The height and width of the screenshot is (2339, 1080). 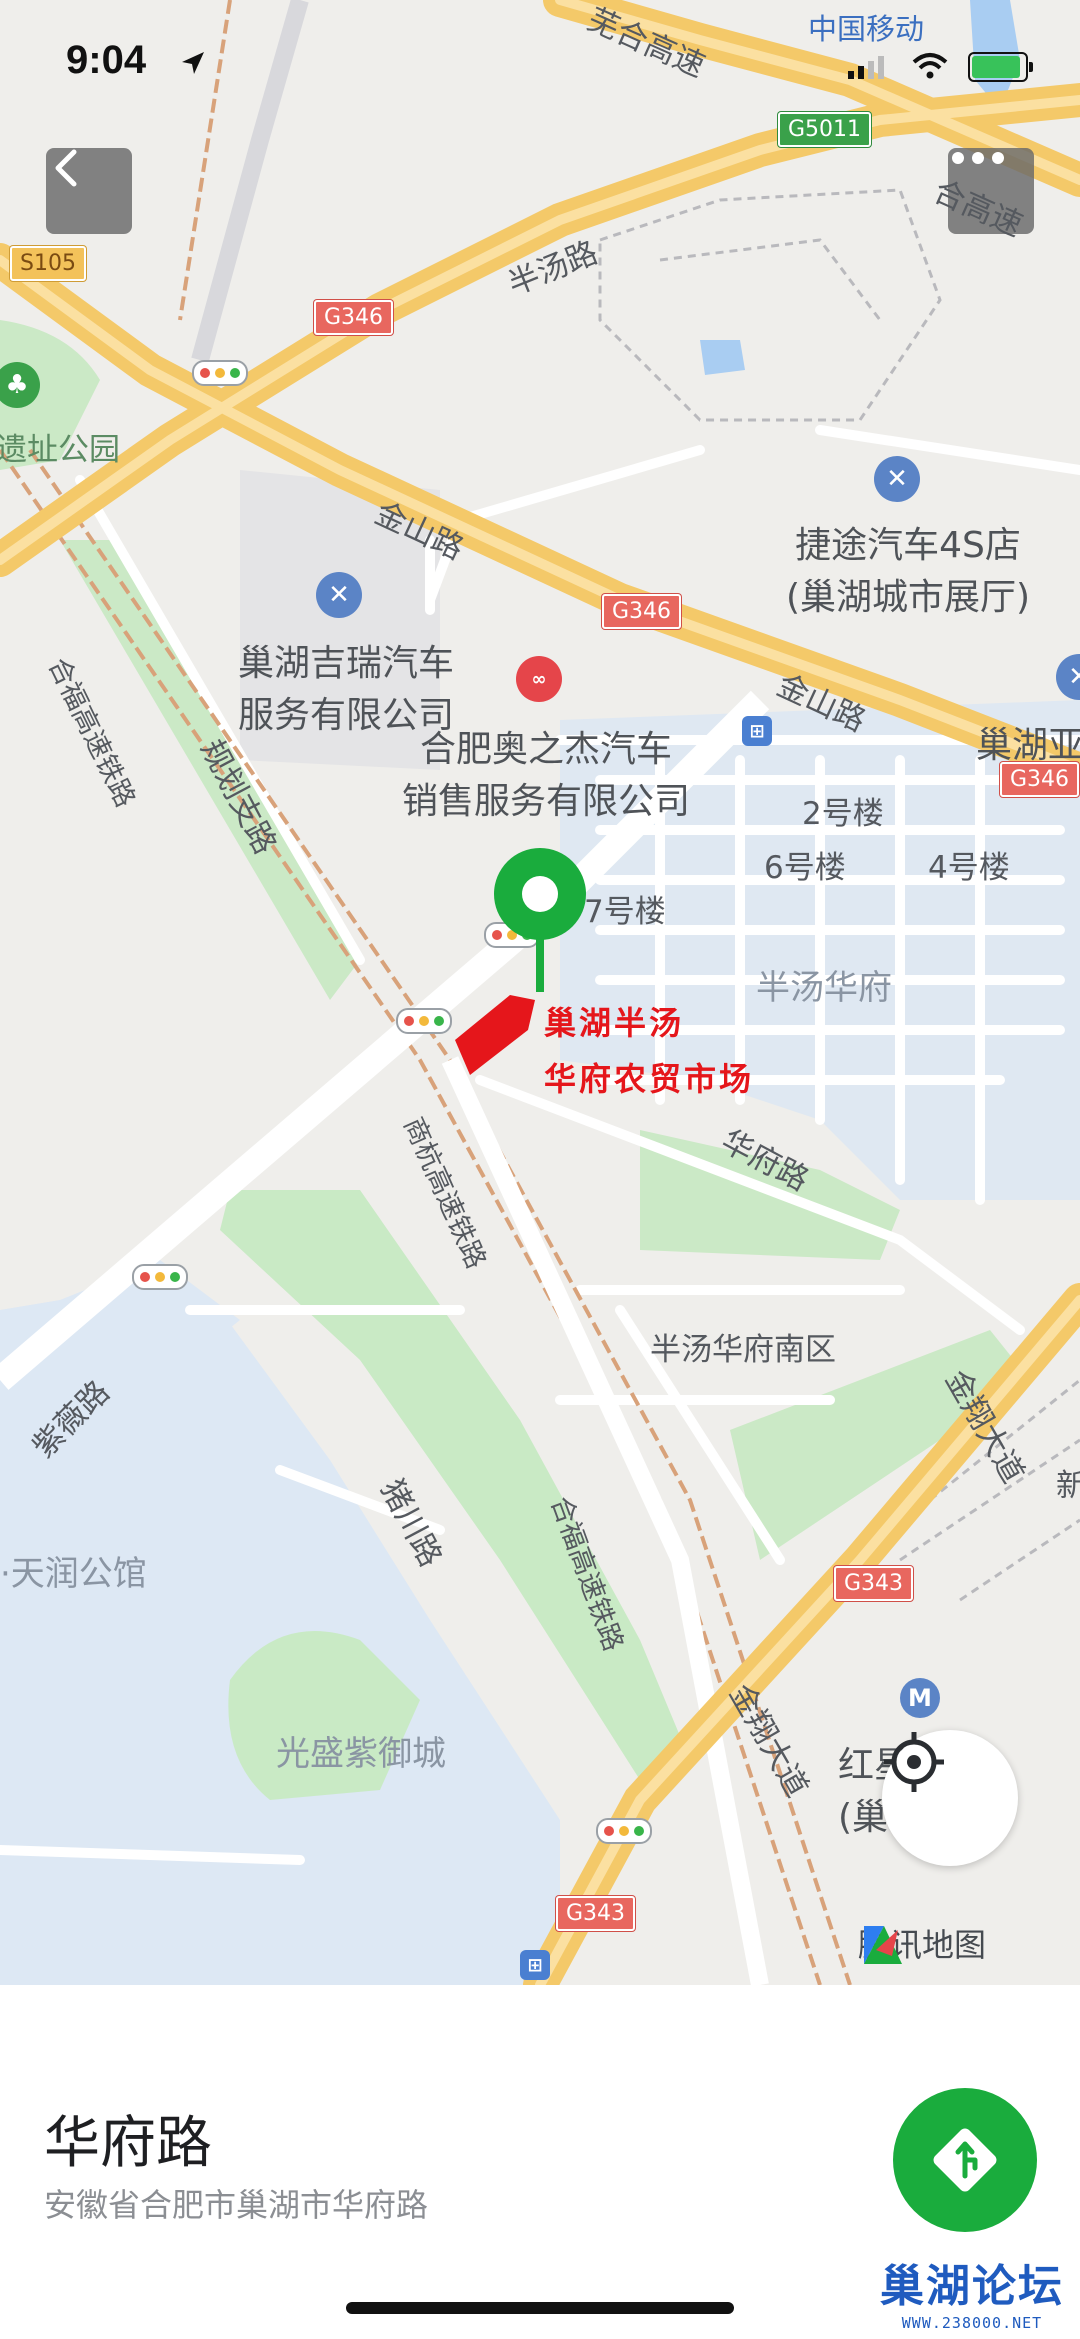 I want to click on watermark-url: WWW.238000.NET, so click(x=972, y=2323).